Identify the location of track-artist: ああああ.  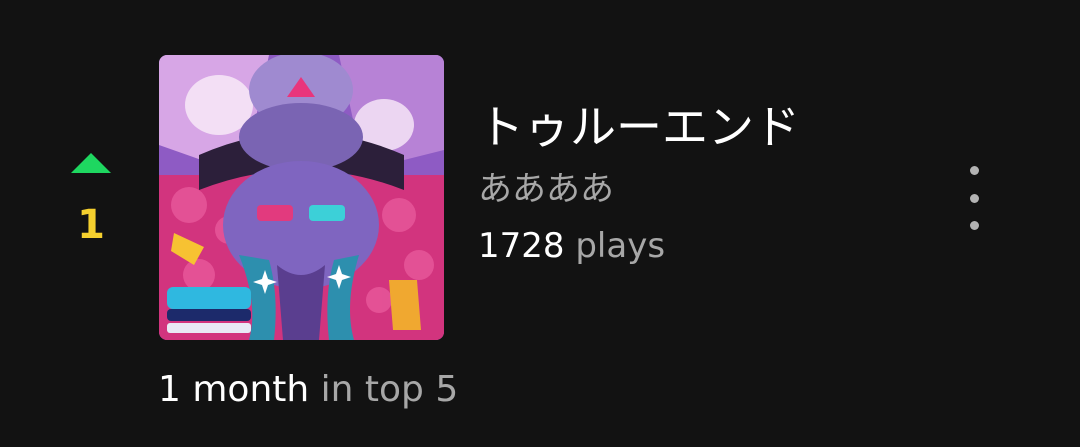
(639, 189).